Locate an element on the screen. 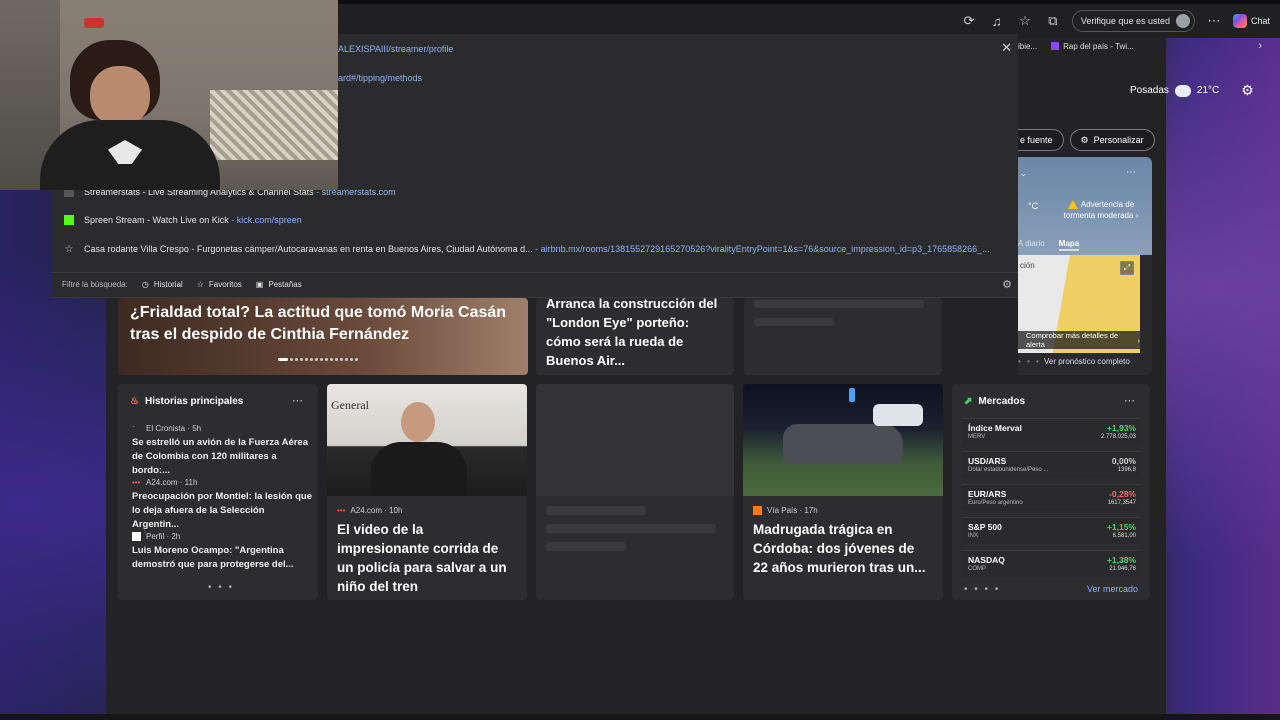  forecast-link: Ver pronóstico completo is located at coordinates (1087, 361).